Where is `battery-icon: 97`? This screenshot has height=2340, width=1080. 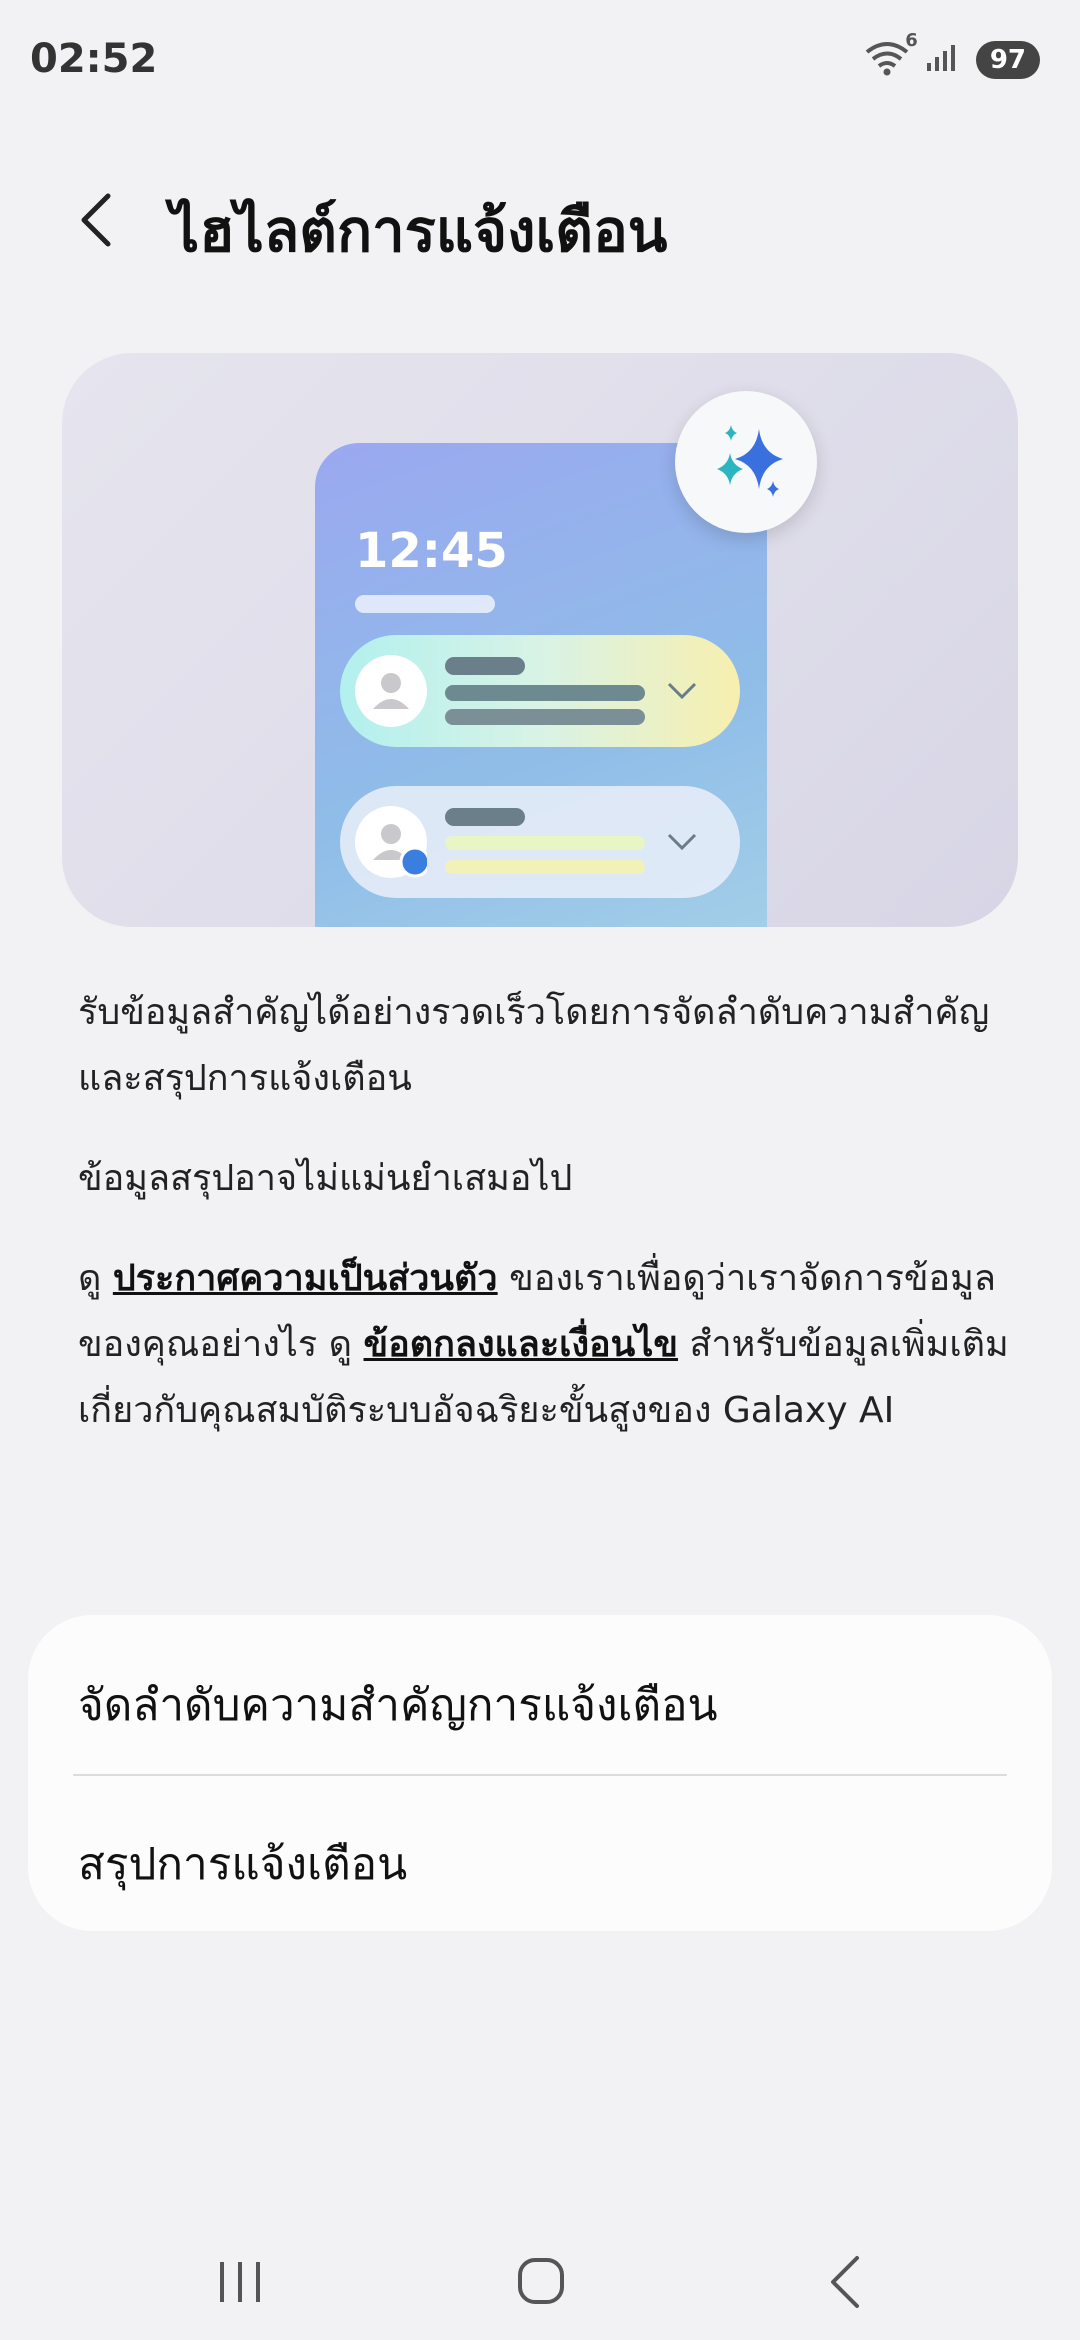
battery-icon: 97 is located at coordinates (1007, 60).